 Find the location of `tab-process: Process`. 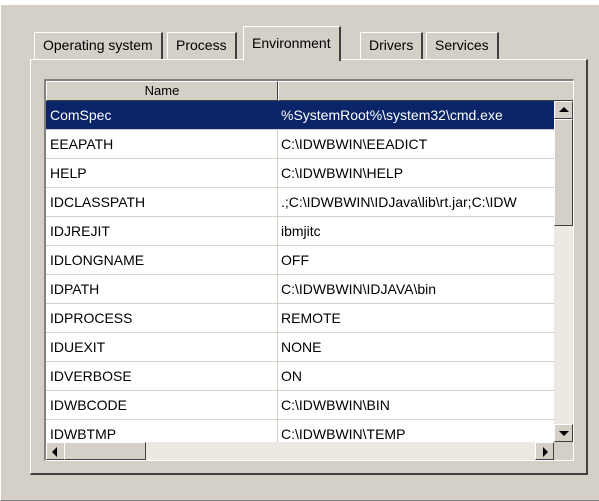

tab-process: Process is located at coordinates (202, 45).